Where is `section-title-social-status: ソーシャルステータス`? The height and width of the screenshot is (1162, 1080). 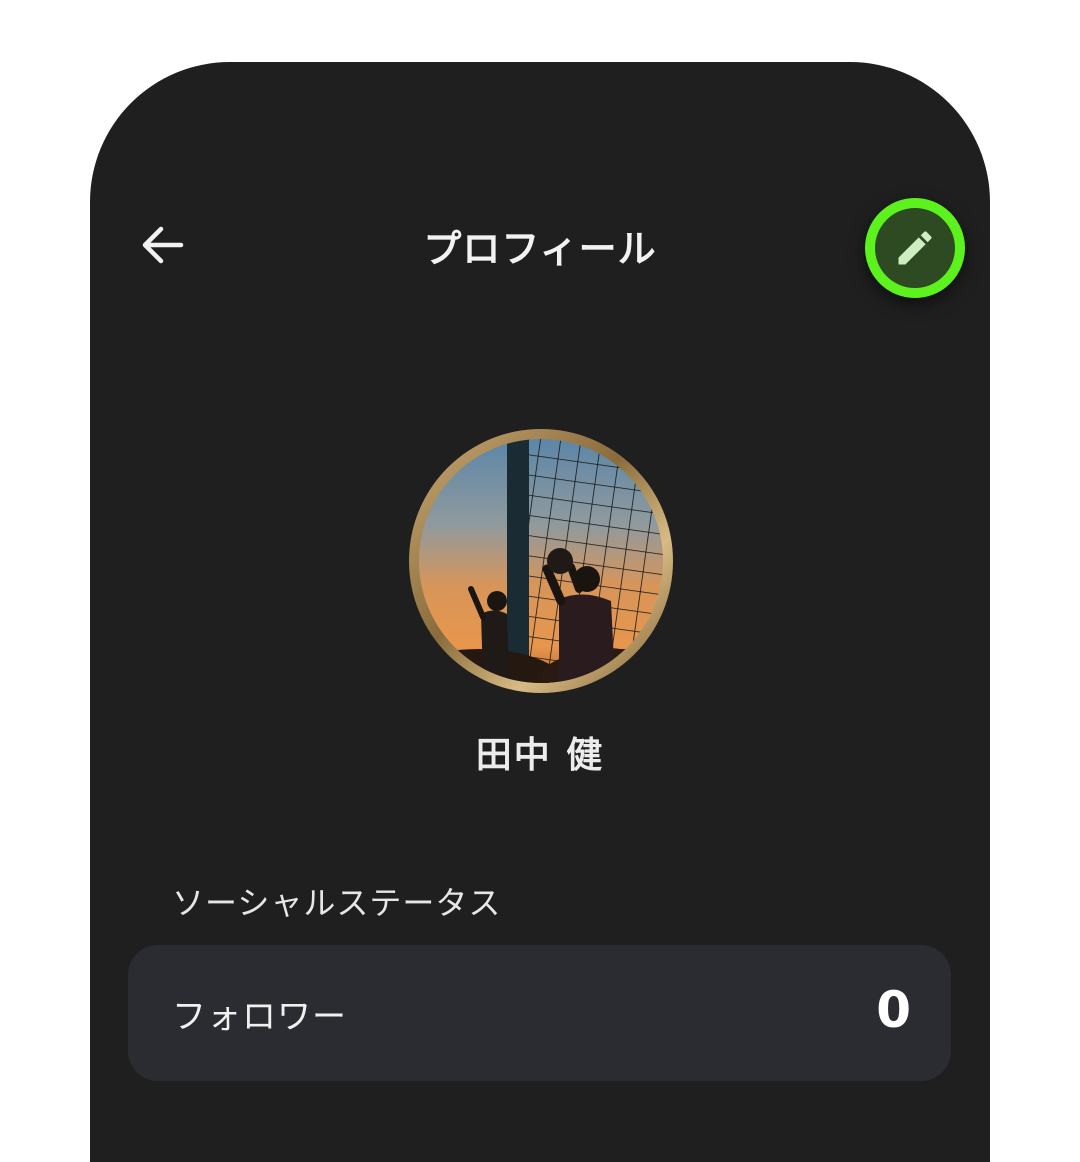 section-title-social-status: ソーシャルステータス is located at coordinates (337, 903).